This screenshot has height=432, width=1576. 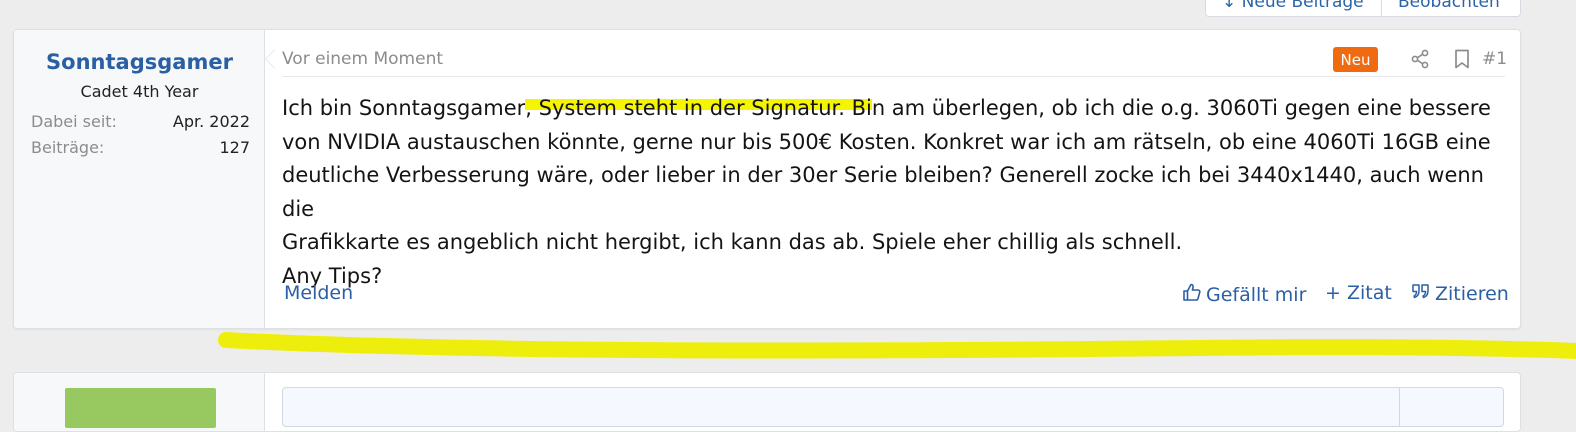 I want to click on editor-divider, so click(x=1399, y=407).